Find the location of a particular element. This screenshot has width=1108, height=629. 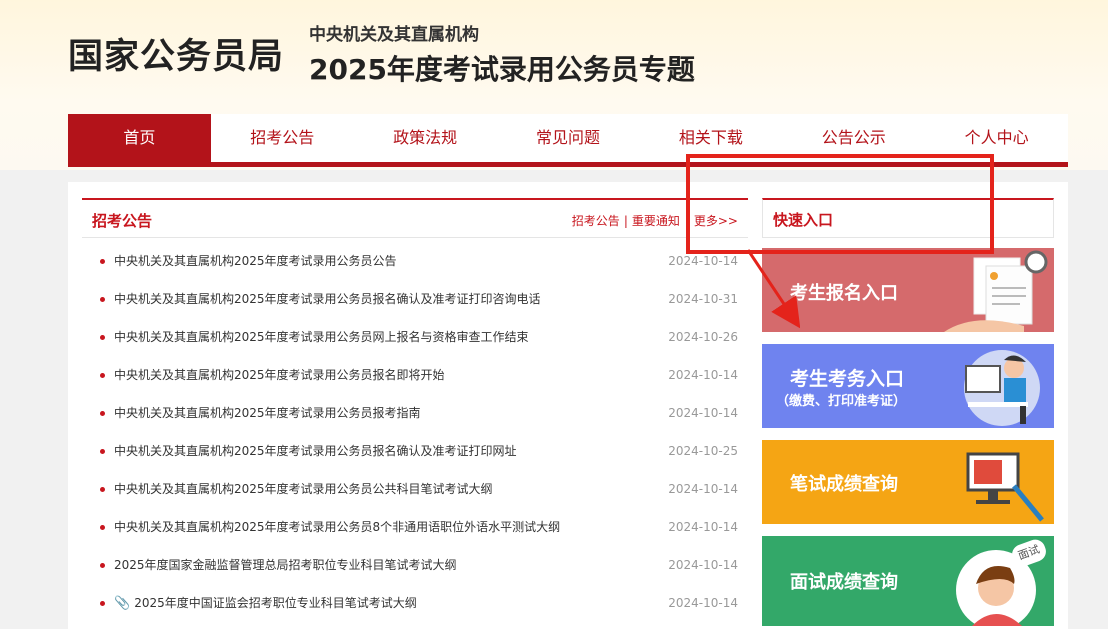

news-item-link: 中央机关及其直属机构2025年度考试录用公务员报名确认及准考证打印网址 is located at coordinates (315, 451).